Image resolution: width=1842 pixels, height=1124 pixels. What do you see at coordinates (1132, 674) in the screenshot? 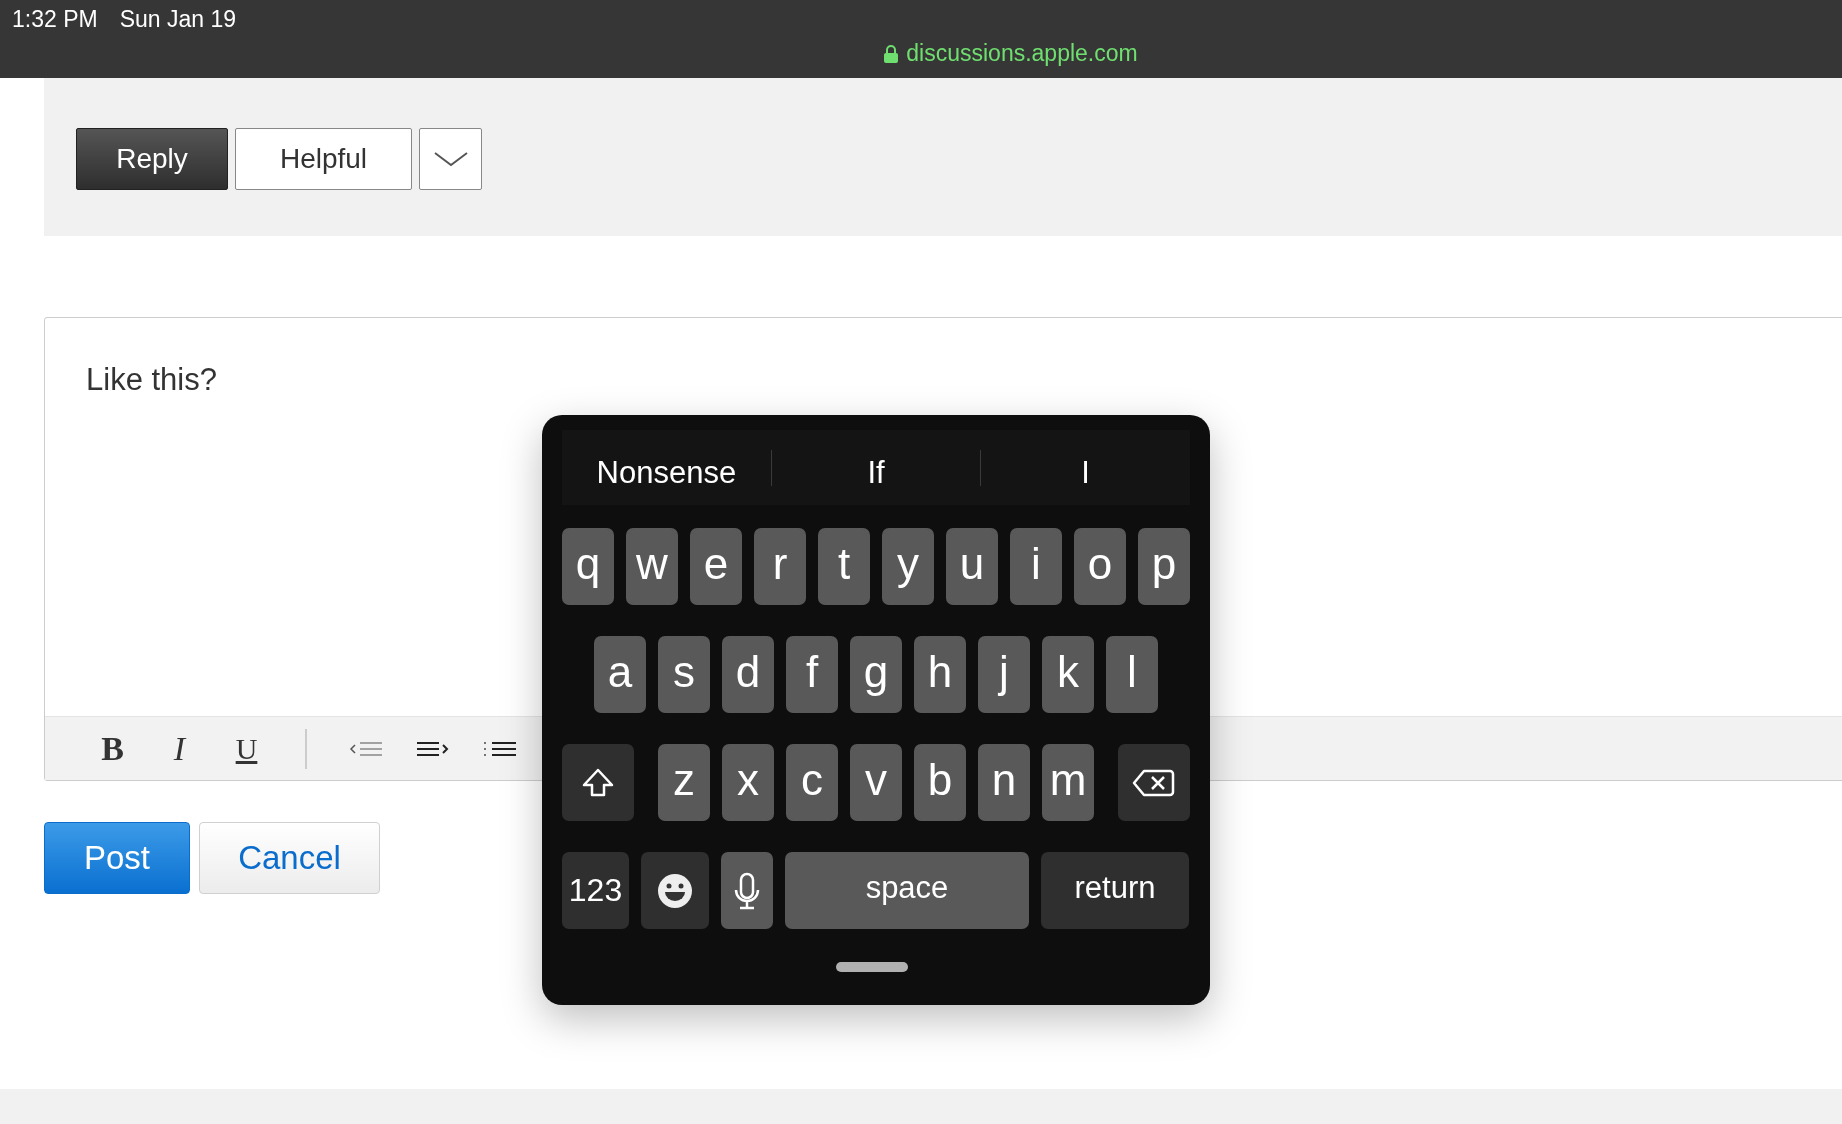
I see `letter-key: l` at bounding box center [1132, 674].